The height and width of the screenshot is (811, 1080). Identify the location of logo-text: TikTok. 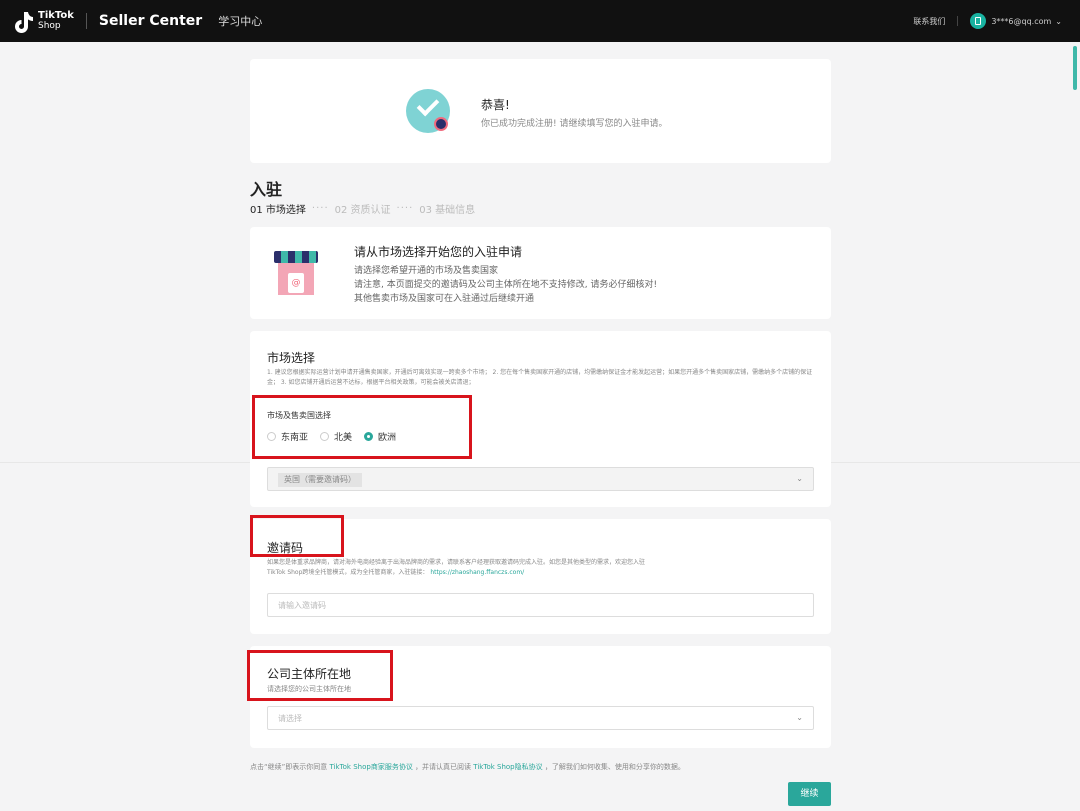
(56, 15).